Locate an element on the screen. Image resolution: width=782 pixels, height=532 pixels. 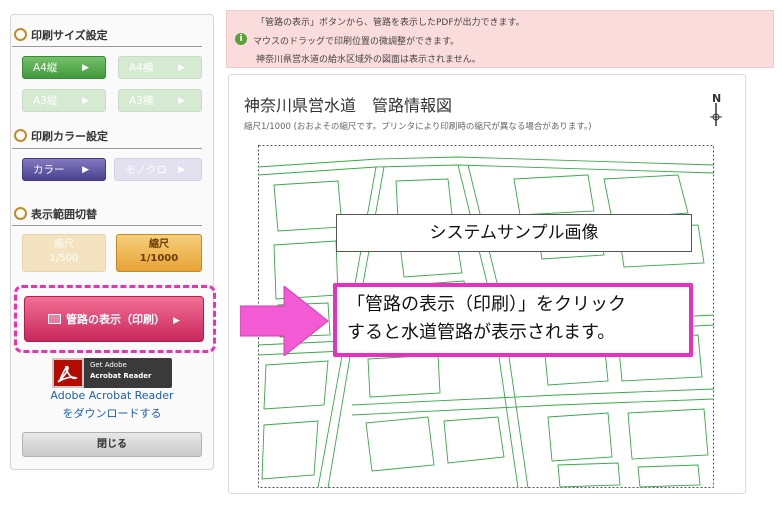
print-size-title-text: 印刷サイズ設定 is located at coordinates (69, 35).